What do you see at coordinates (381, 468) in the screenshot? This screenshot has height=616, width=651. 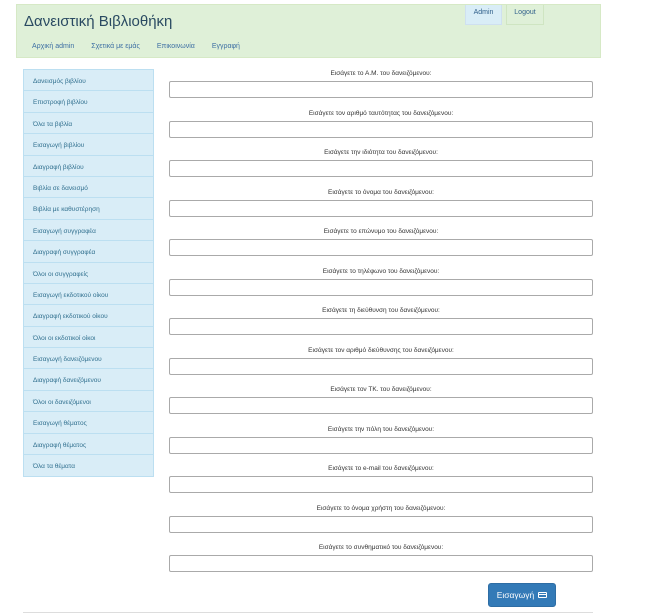 I see `field-label: Εισάγετε το e-mail του δανειζόμενου:` at bounding box center [381, 468].